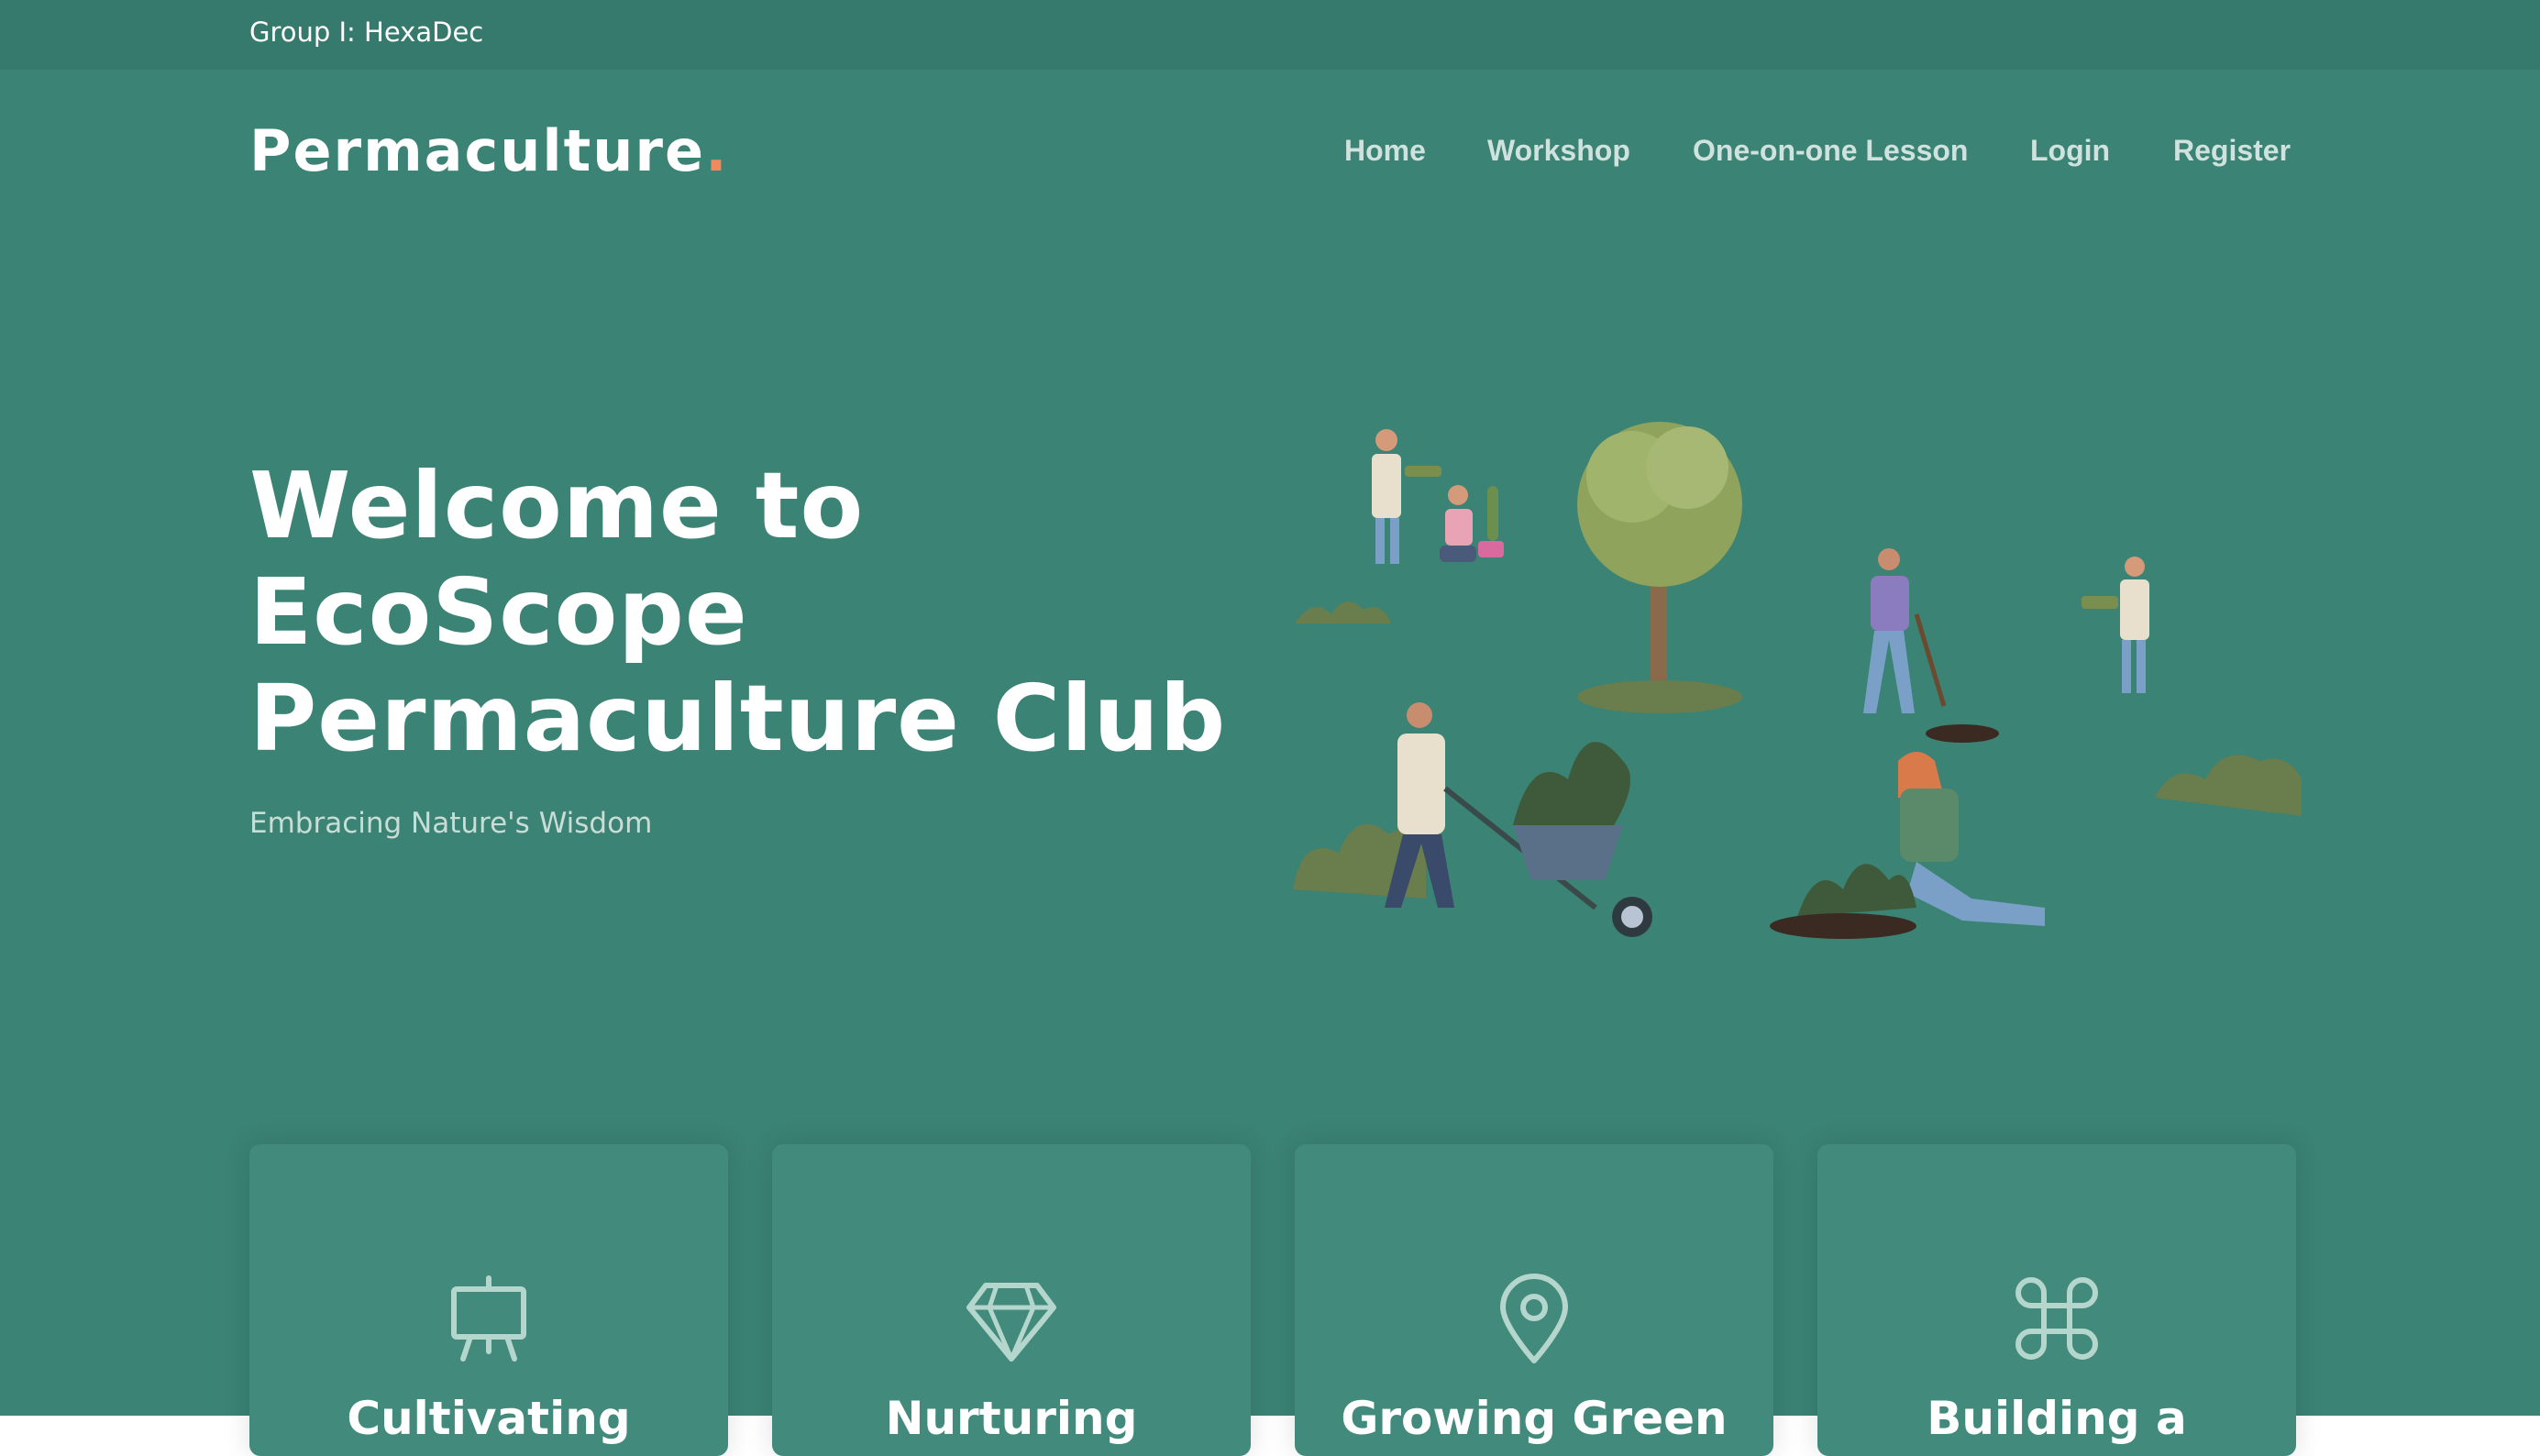  I want to click on hero-title-line: EcoScope, so click(499, 612).